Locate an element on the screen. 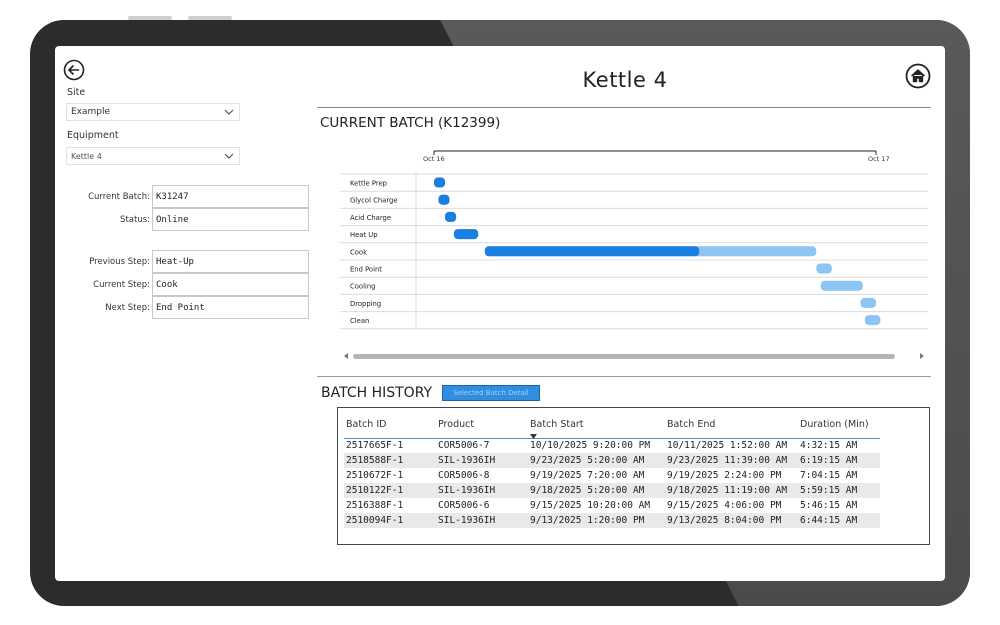 The image size is (1000, 625). gantt-task-label: Glycol Charge is located at coordinates (374, 201).